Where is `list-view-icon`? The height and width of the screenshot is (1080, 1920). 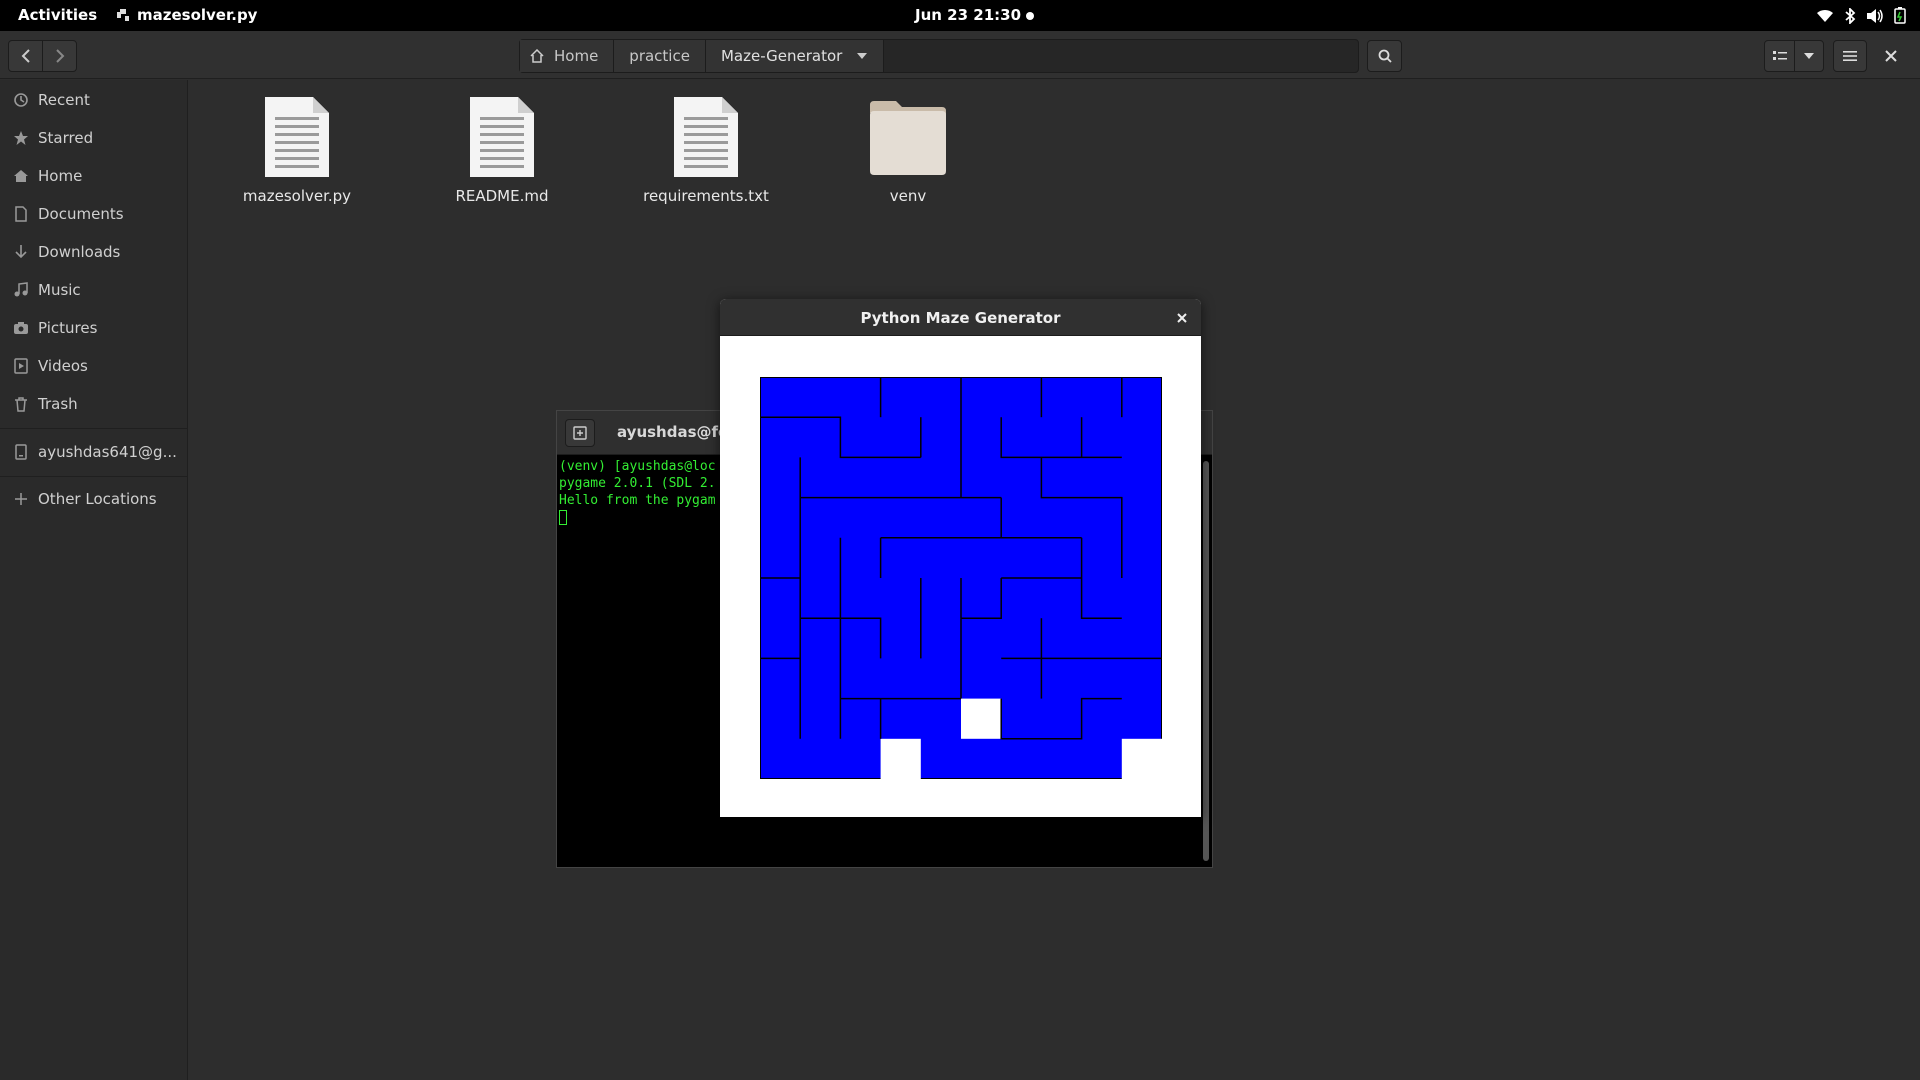 list-view-icon is located at coordinates (1779, 55).